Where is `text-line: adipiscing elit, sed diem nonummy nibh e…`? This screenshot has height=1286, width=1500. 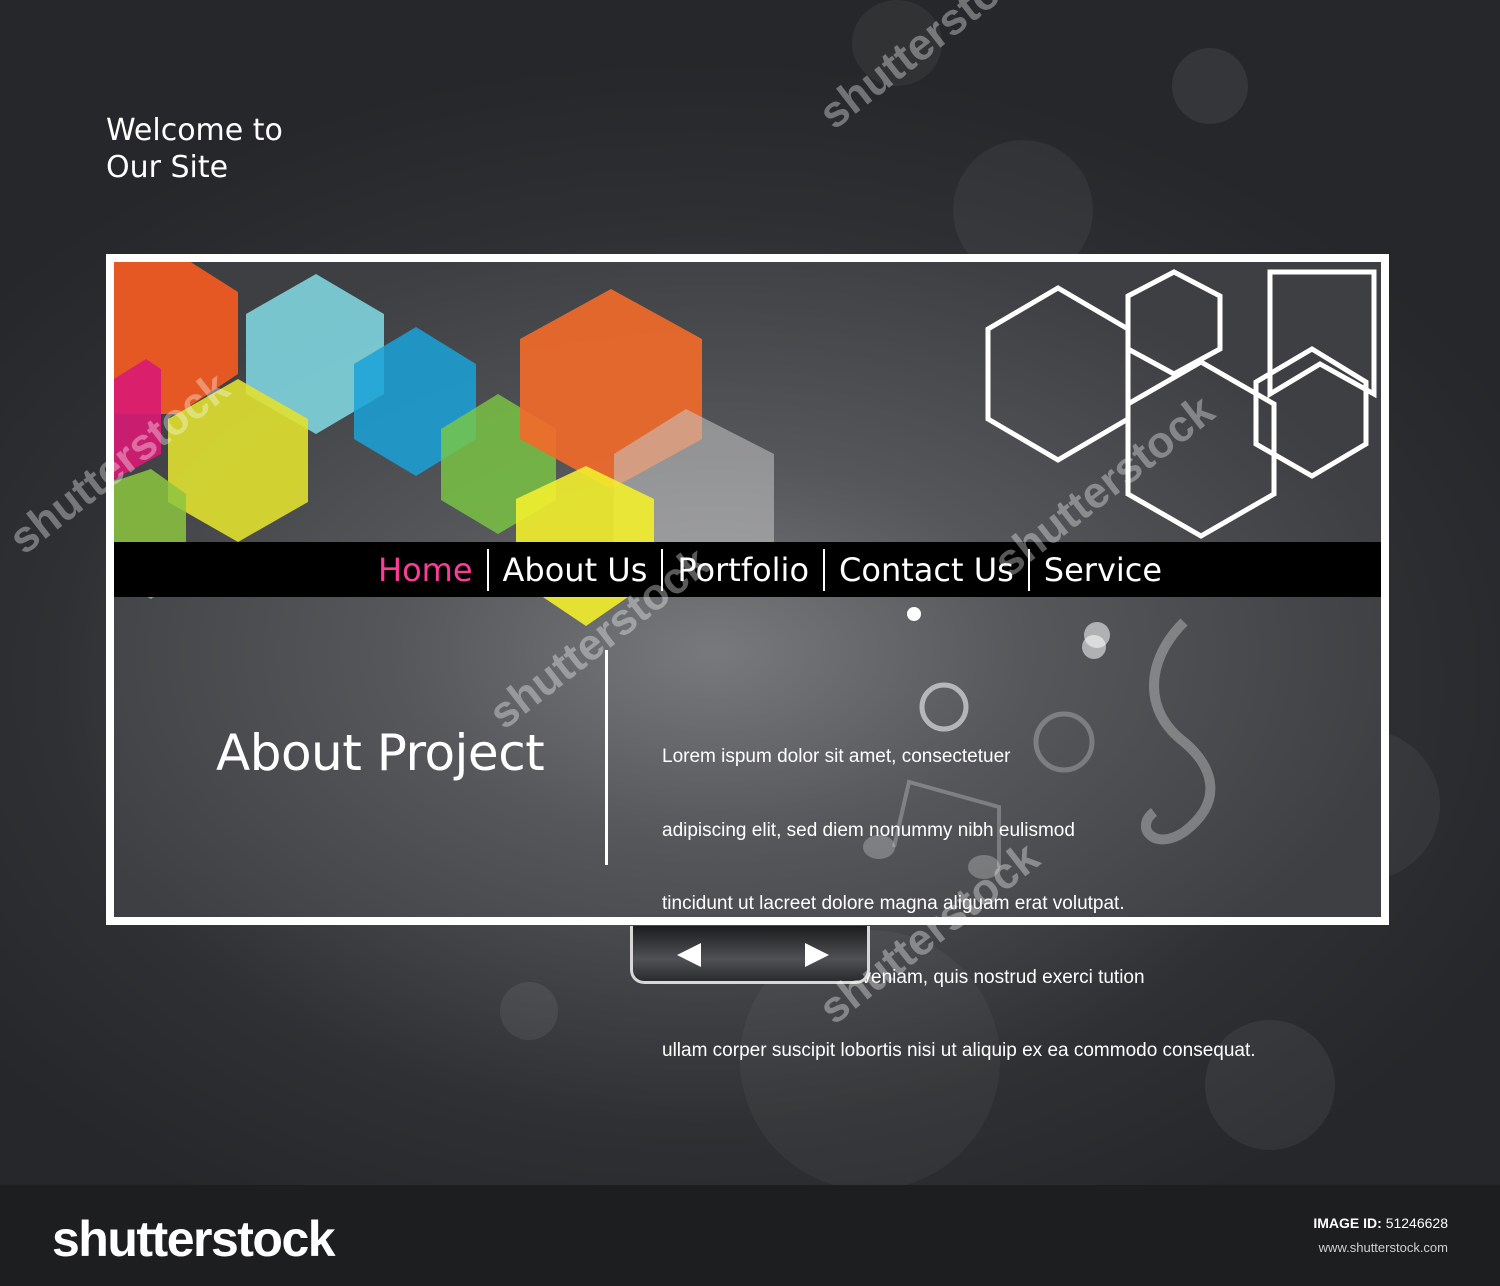
text-line: adipiscing elit, sed diem nonummy nibh e… is located at coordinates (868, 830).